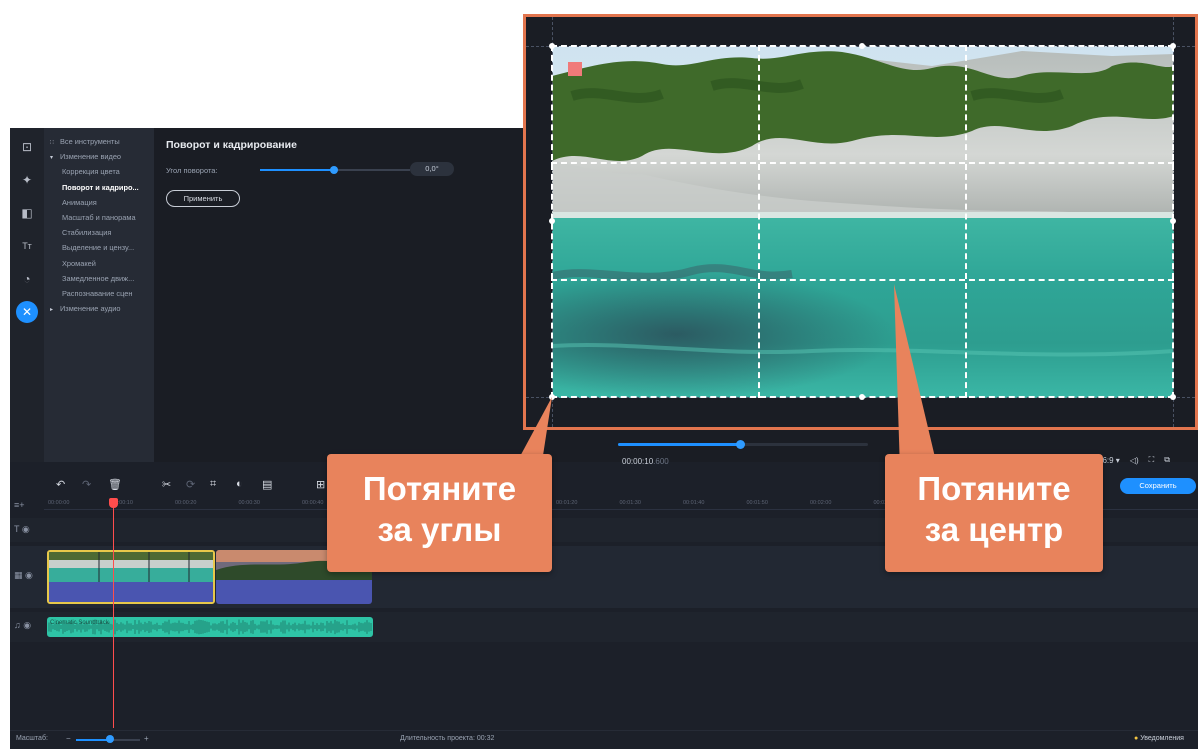 This screenshot has height=749, width=1198. Describe the element at coordinates (249, 503) in the screenshot. I see `ruler-tick-label: 00:00:30` at that location.